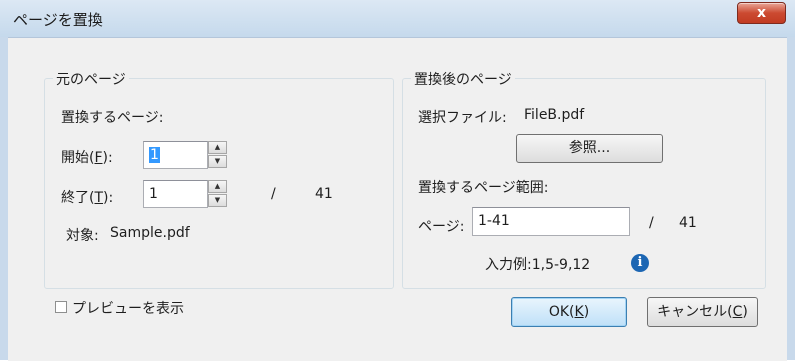 The width and height of the screenshot is (795, 361). What do you see at coordinates (462, 118) in the screenshot?
I see `selected-file-label: 選択ファイル:` at bounding box center [462, 118].